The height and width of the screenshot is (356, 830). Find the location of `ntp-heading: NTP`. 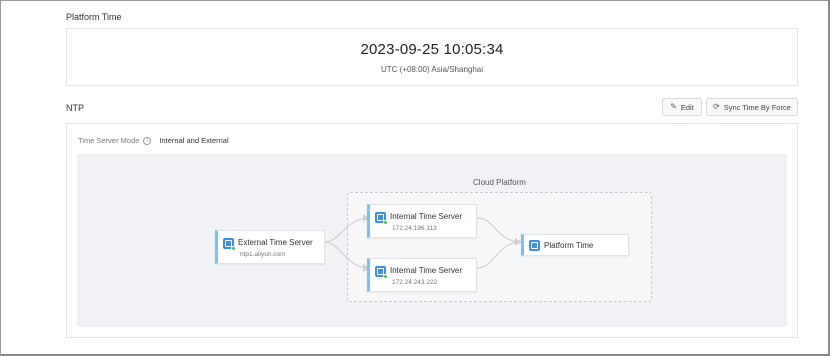

ntp-heading: NTP is located at coordinates (75, 108).